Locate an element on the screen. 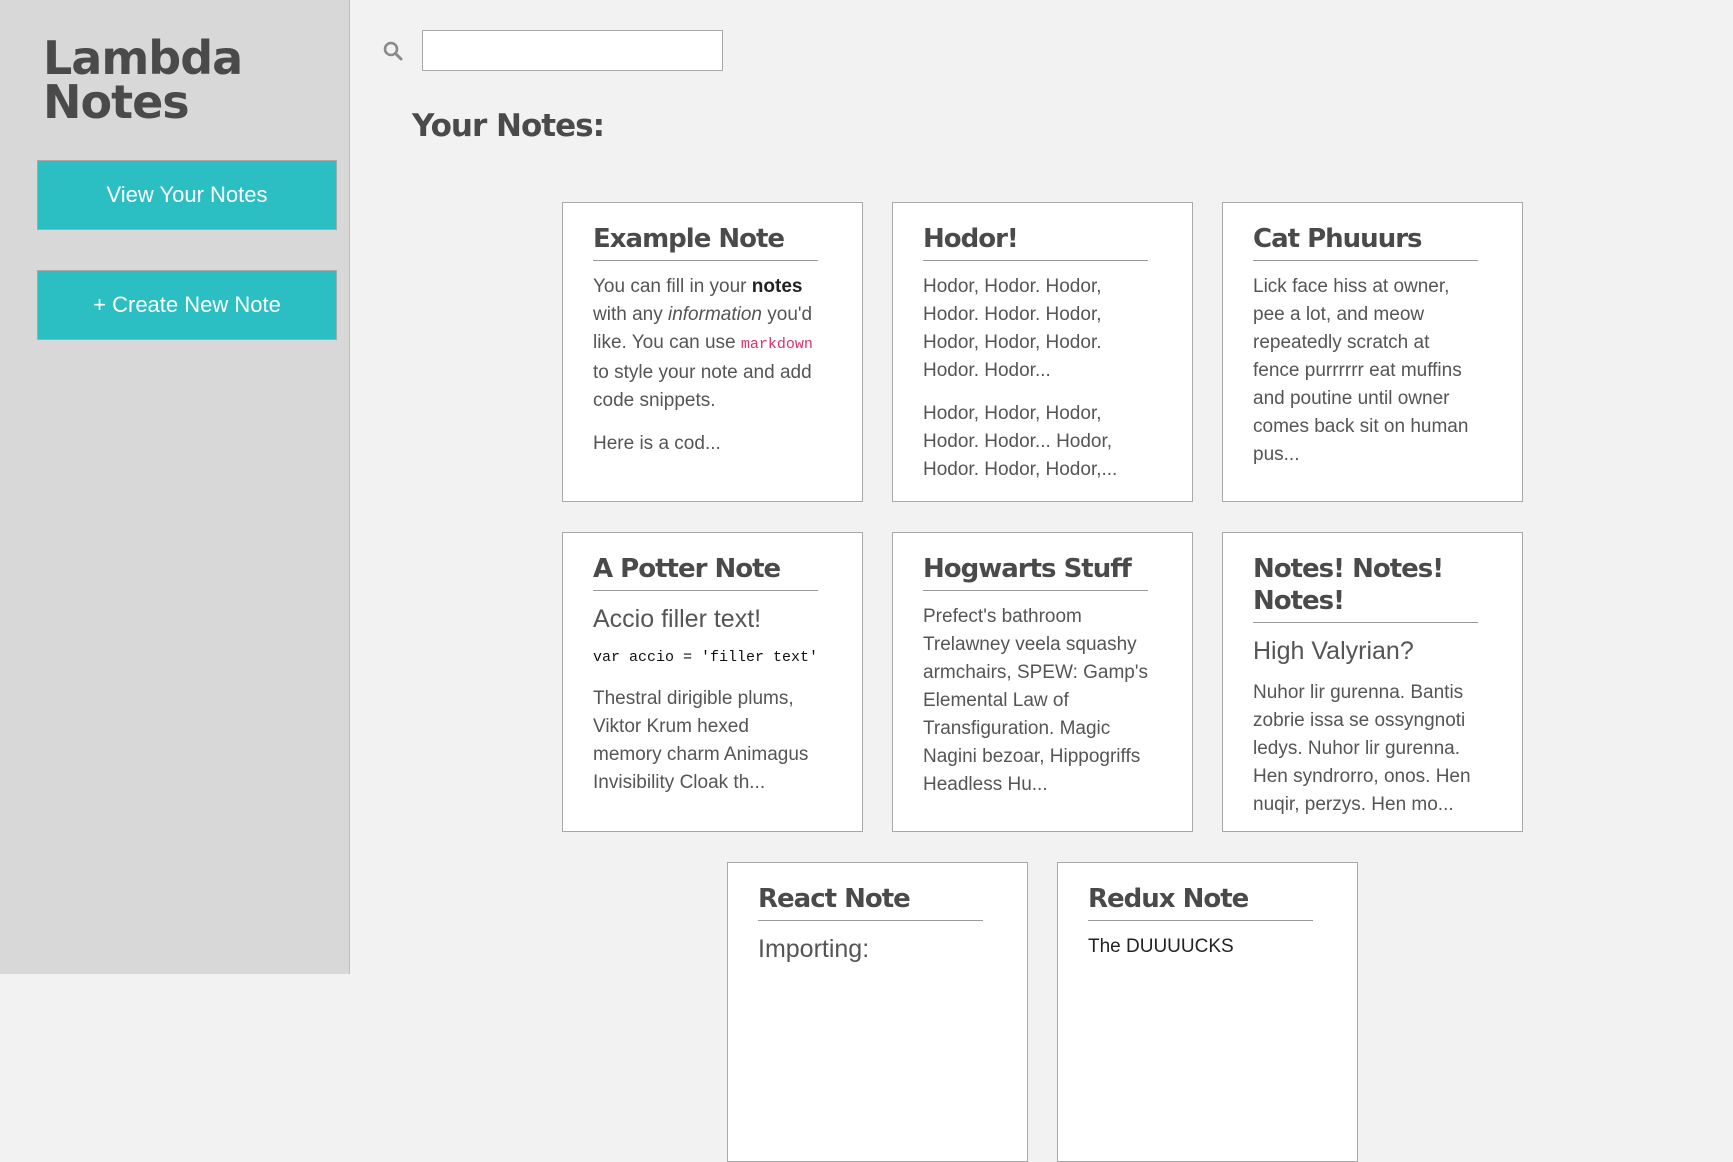 The image size is (1733, 1162). note-subheading: Accio filler text! is located at coordinates (677, 619).